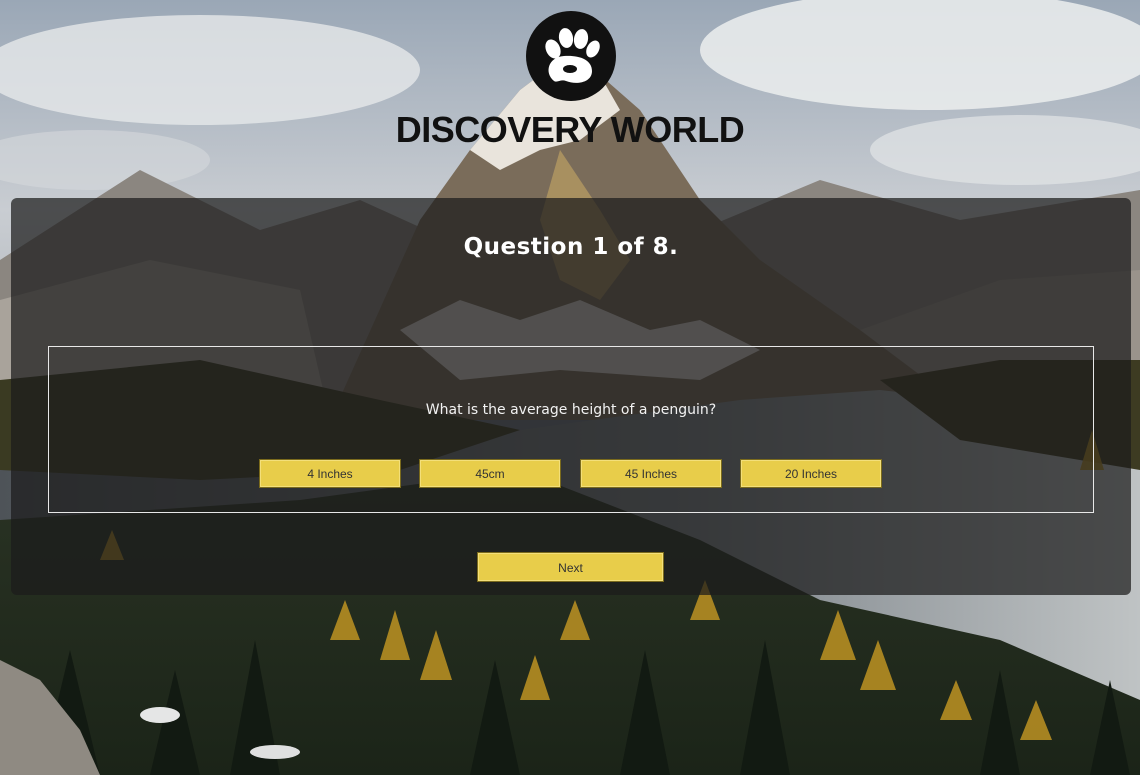  What do you see at coordinates (574, 474) in the screenshot?
I see `answer-options: 4 Inches 45cm 45 Inches 20 Inches` at bounding box center [574, 474].